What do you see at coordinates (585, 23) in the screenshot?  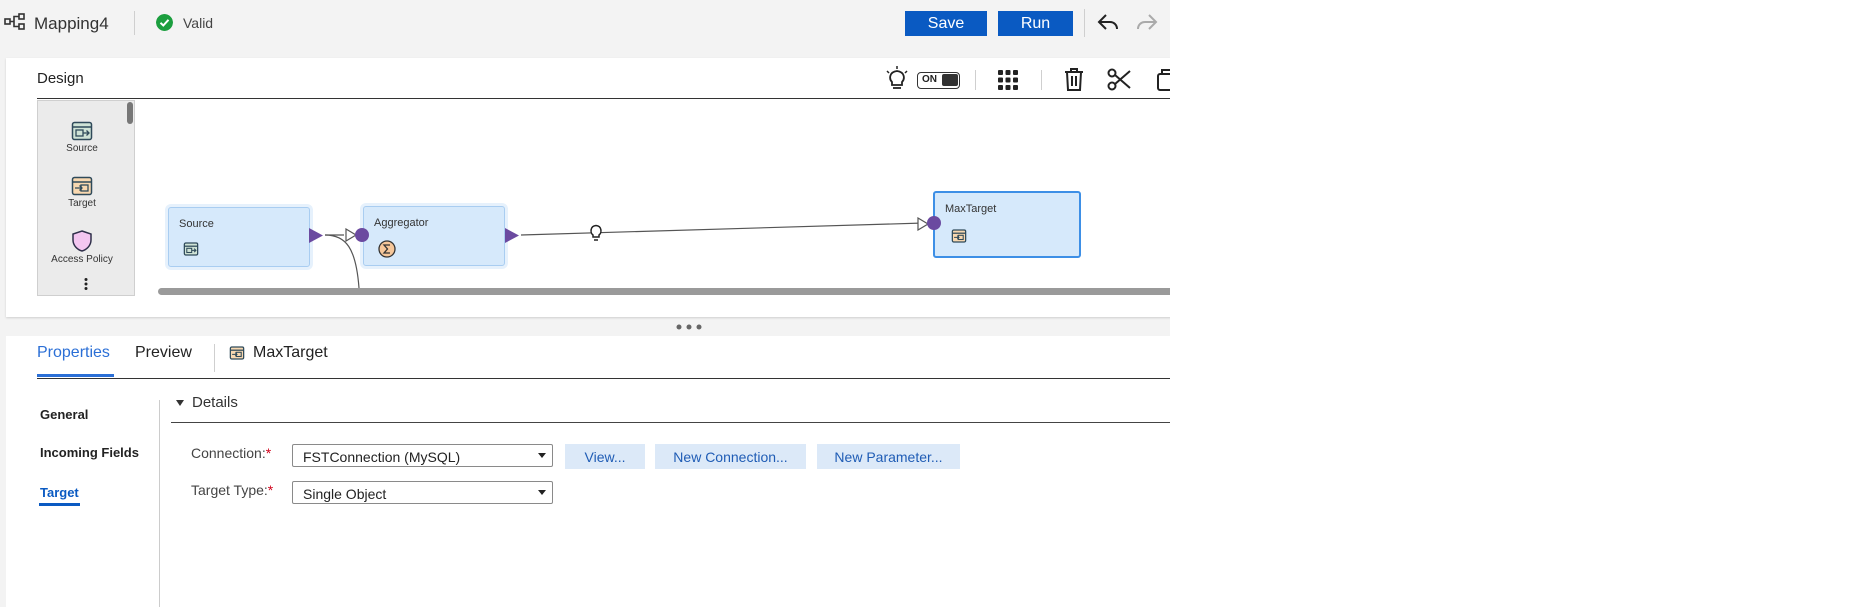 I see `header-bar: Mapping4 Valid Save Run` at bounding box center [585, 23].